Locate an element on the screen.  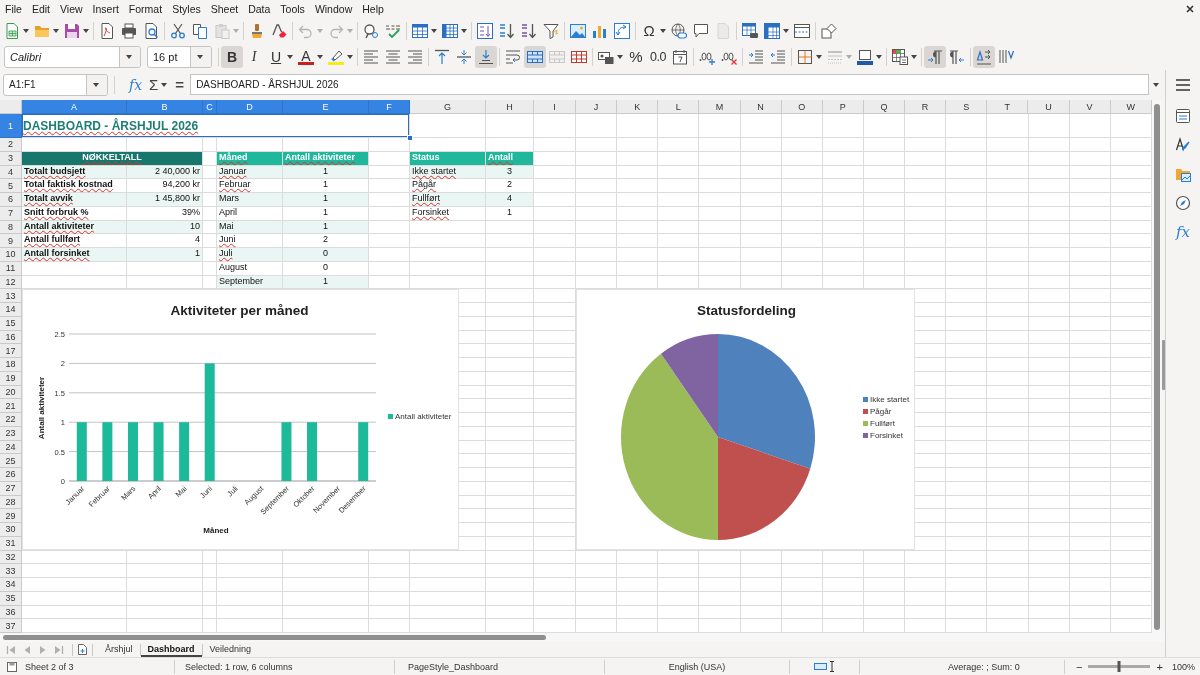
column-header: W is located at coordinates (1131, 107).